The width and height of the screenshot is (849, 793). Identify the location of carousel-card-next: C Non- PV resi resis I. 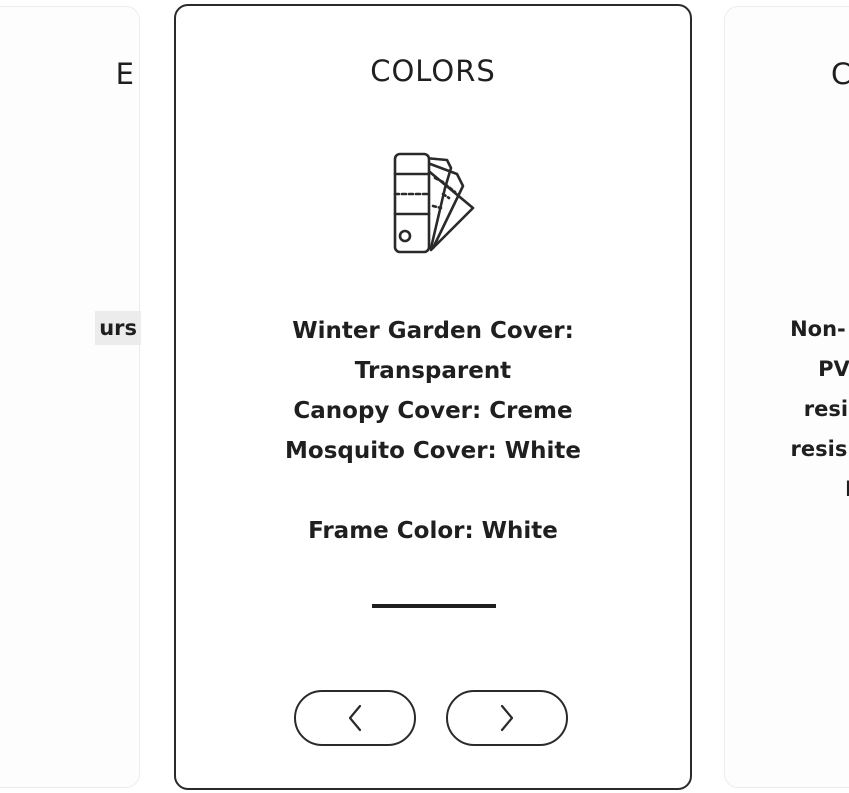
(786, 397).